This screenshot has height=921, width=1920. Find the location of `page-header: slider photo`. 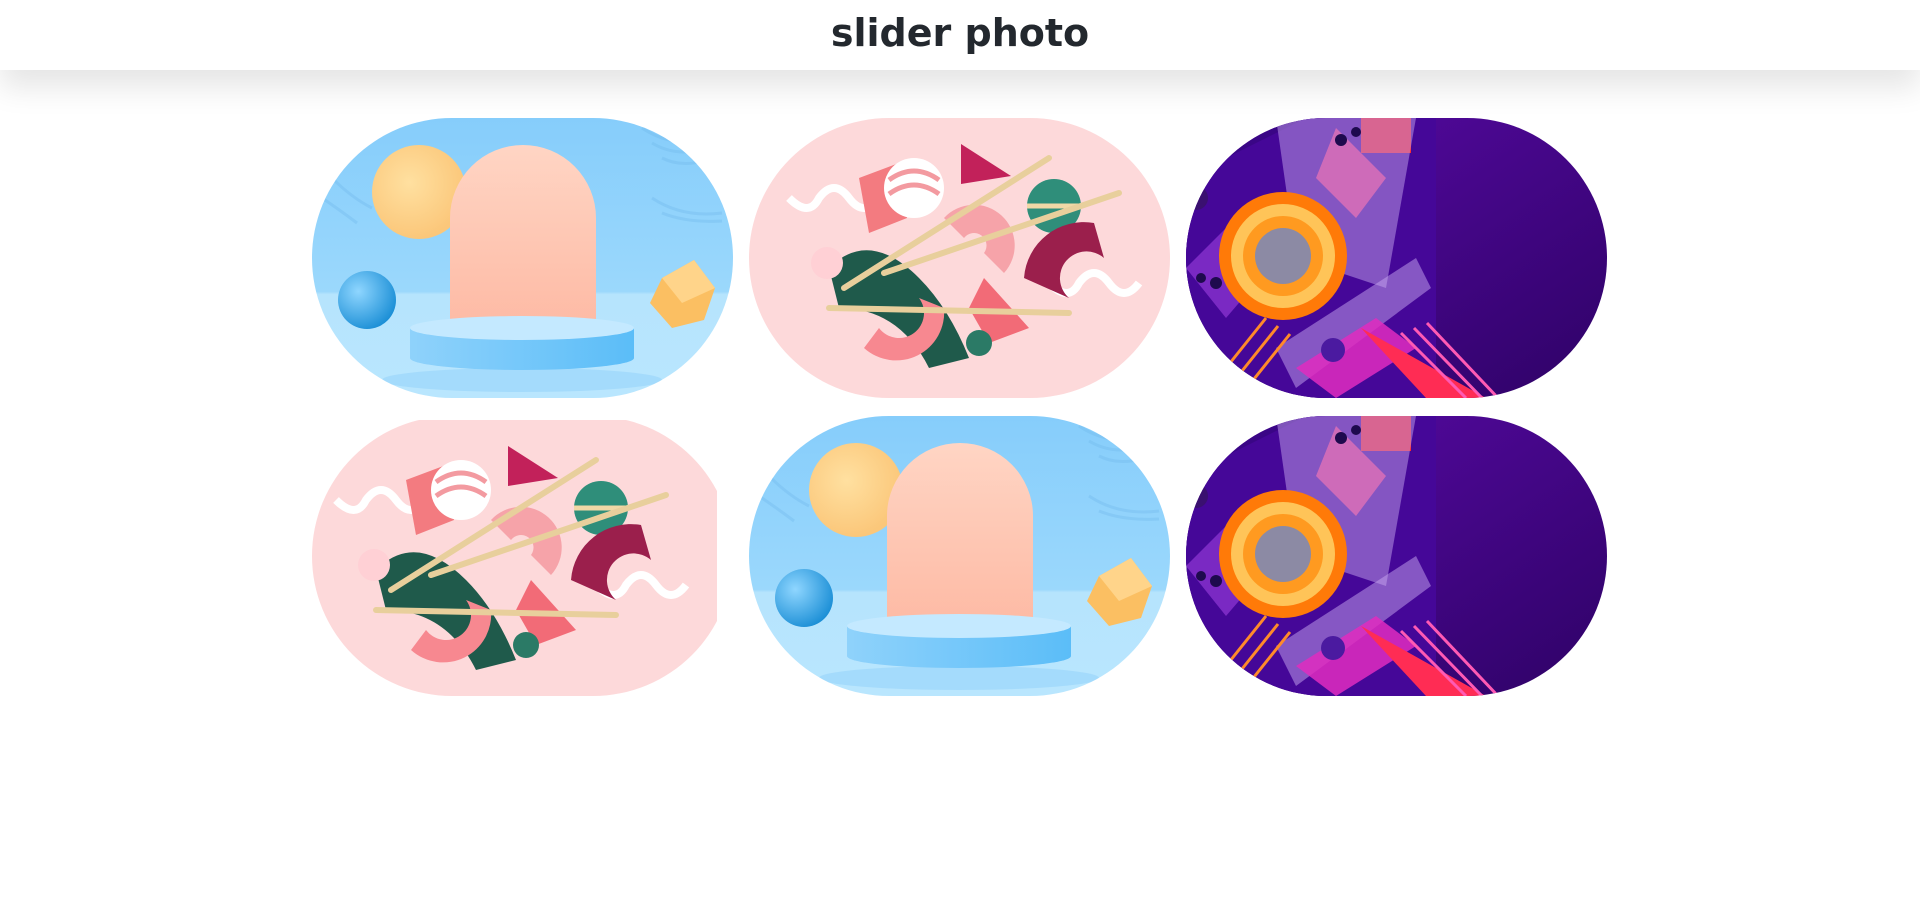

page-header: slider photo is located at coordinates (960, 35).